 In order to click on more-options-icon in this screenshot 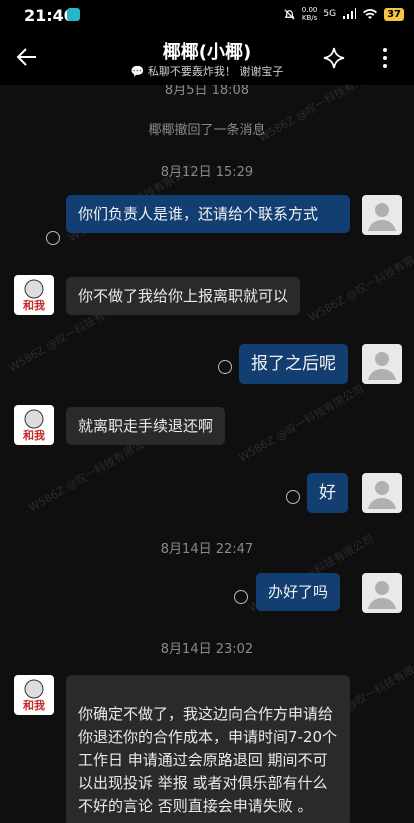, I will do `click(385, 58)`.